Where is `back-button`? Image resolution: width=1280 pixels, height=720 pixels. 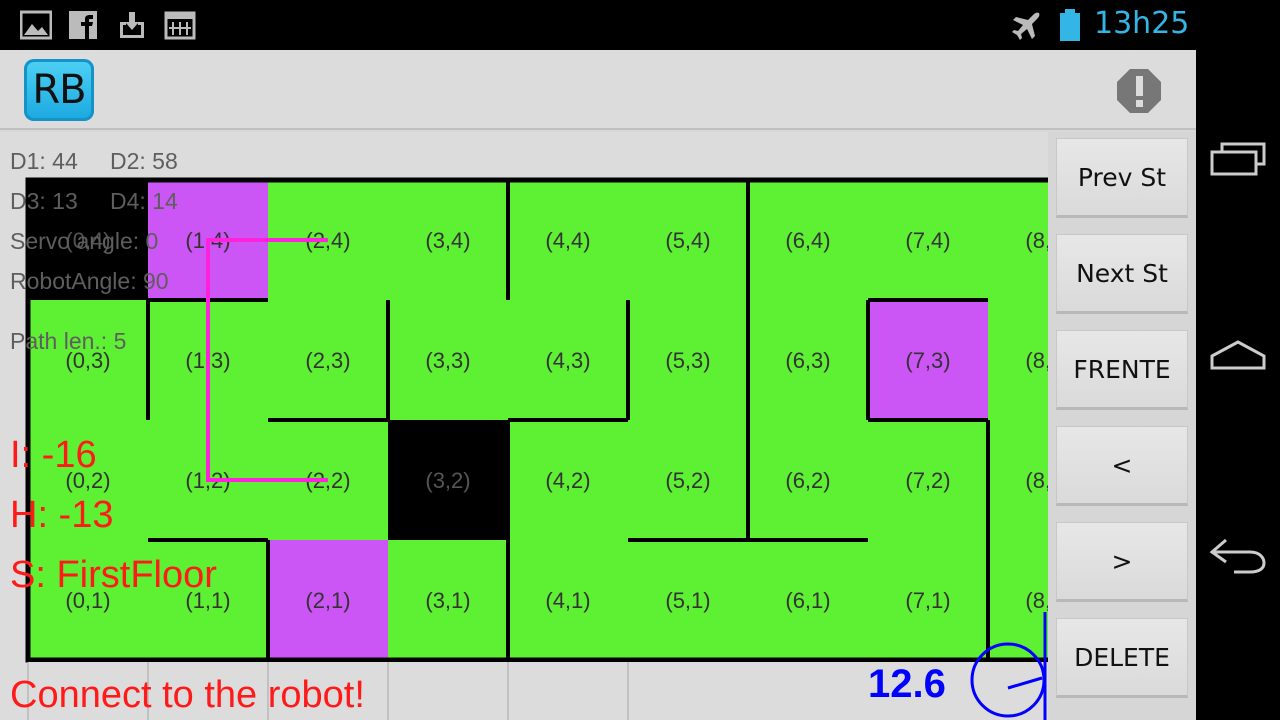 back-button is located at coordinates (1238, 554).